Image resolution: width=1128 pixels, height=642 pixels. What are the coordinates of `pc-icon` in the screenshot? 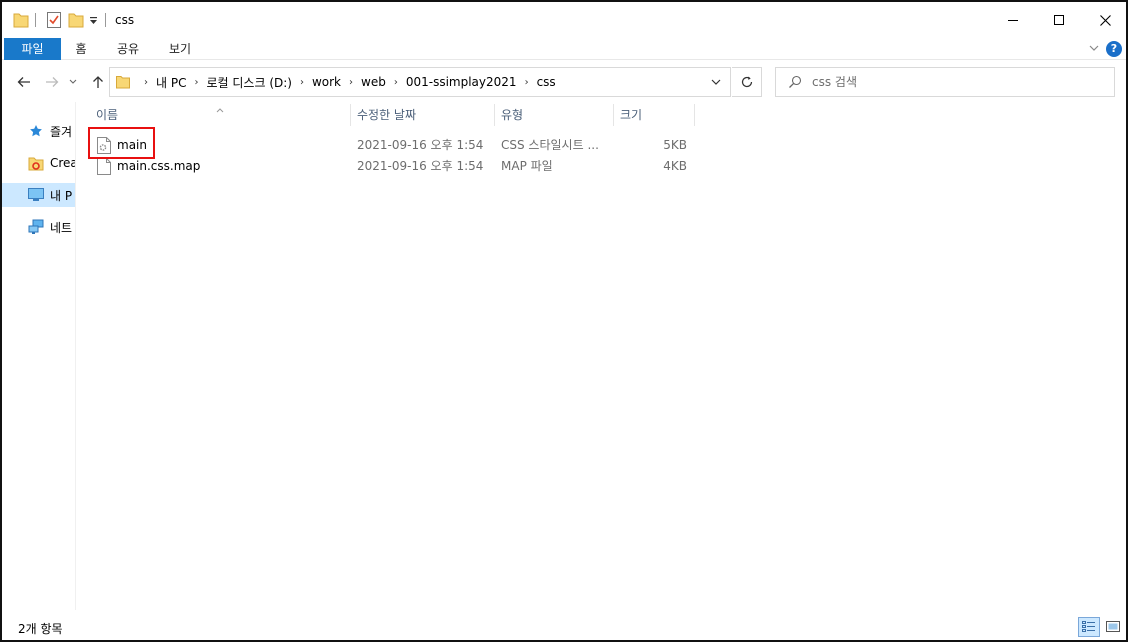 It's located at (36, 195).